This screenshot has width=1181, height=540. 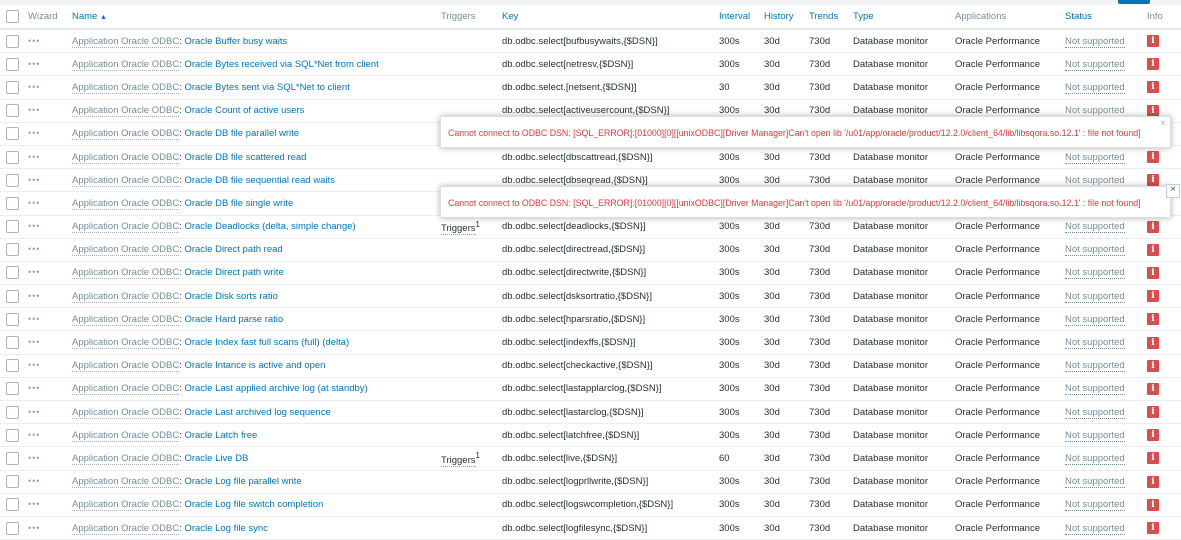 I want to click on item-name-link: Oracle DB file parallel write, so click(x=241, y=133).